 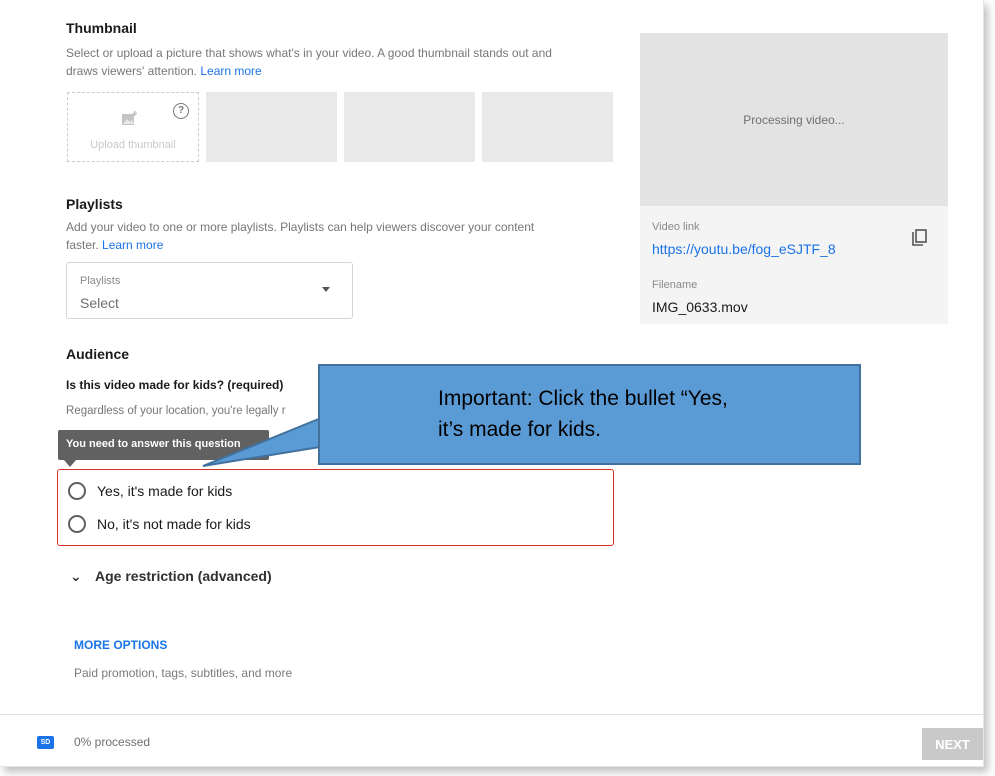 What do you see at coordinates (112, 742) in the screenshot?
I see `processing-progress: 0% processed` at bounding box center [112, 742].